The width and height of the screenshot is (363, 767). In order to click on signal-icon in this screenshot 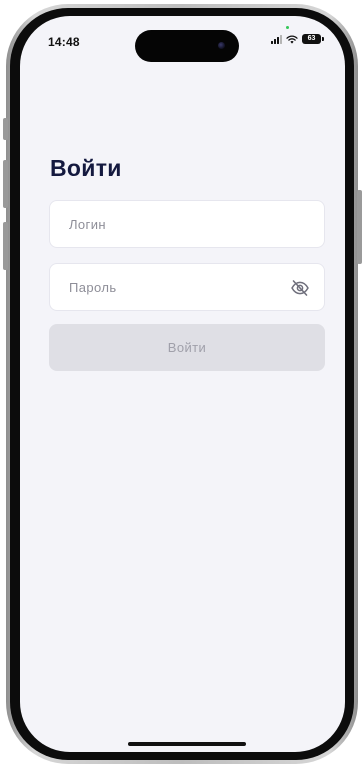, I will do `click(276, 39)`.